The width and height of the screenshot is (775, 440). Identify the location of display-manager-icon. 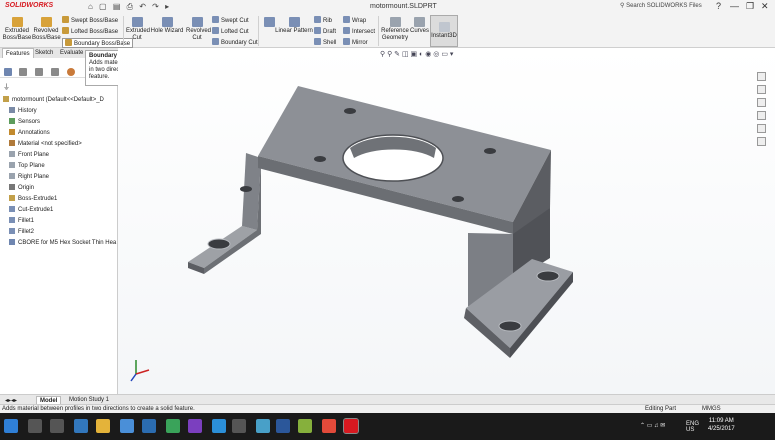
(71, 72).